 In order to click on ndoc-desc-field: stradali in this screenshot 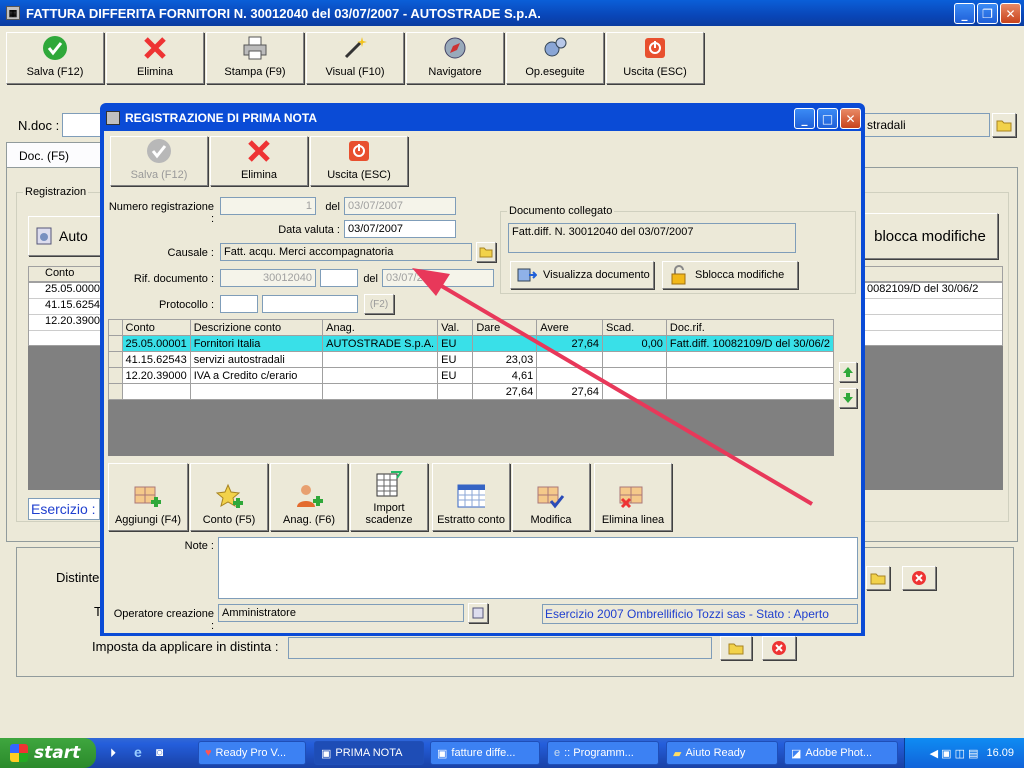, I will do `click(926, 125)`.